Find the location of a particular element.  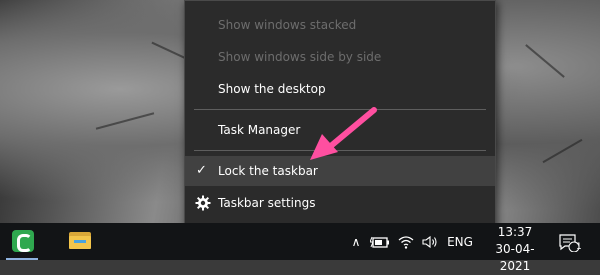

menu-item-taskbar-settings: Taskbar settings is located at coordinates (340, 203).